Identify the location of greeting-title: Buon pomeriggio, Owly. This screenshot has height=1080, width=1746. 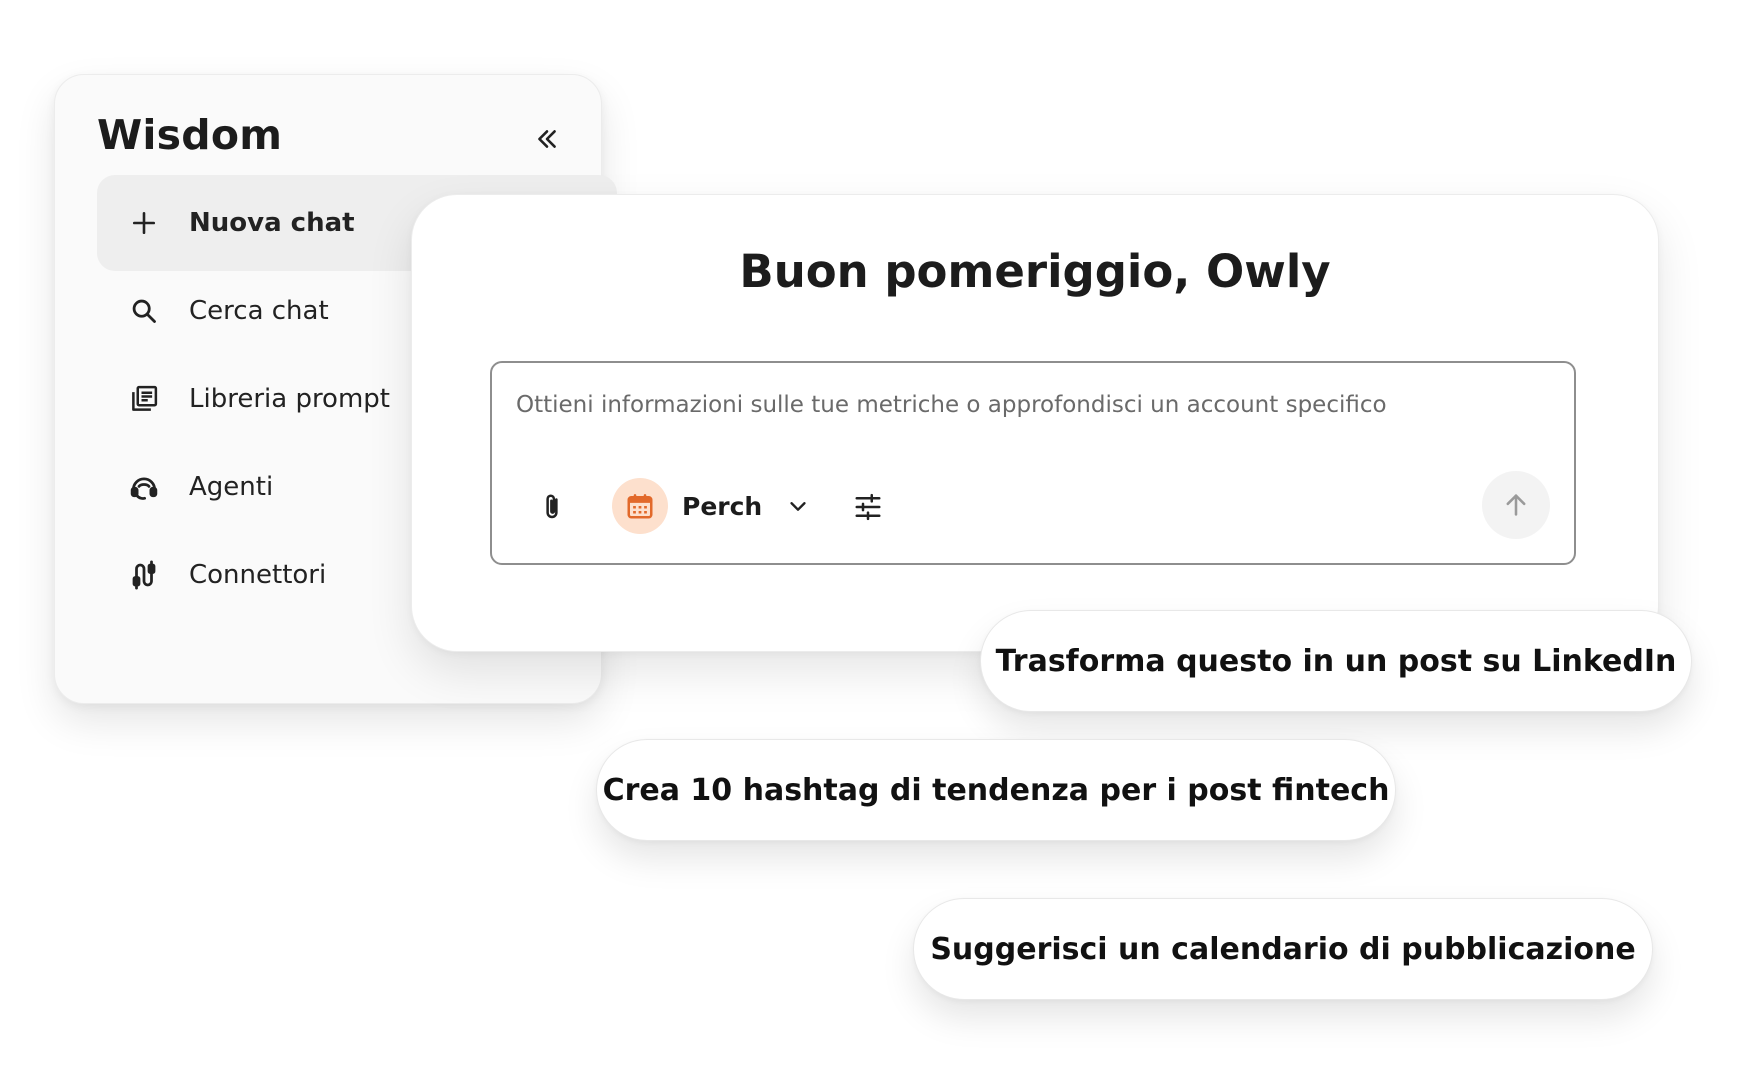
(1035, 271).